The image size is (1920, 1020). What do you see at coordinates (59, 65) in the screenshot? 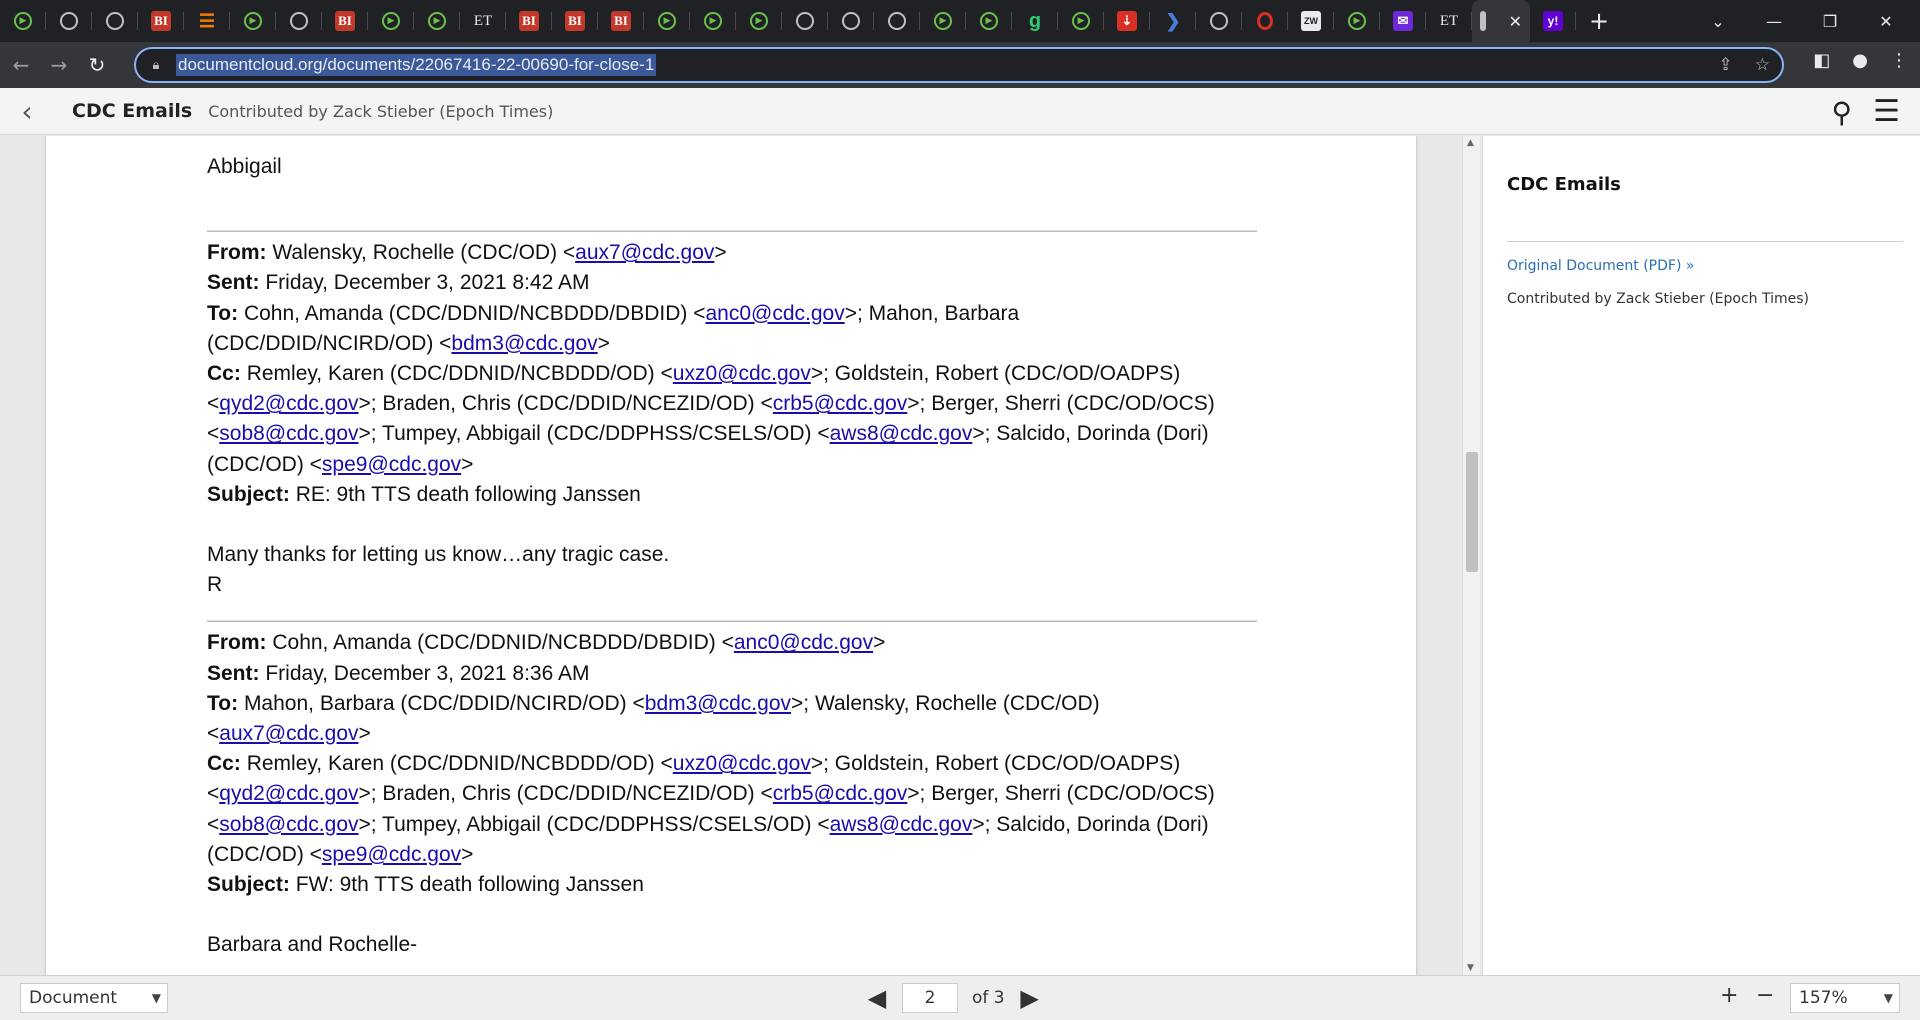
I see `forward-button: →` at bounding box center [59, 65].